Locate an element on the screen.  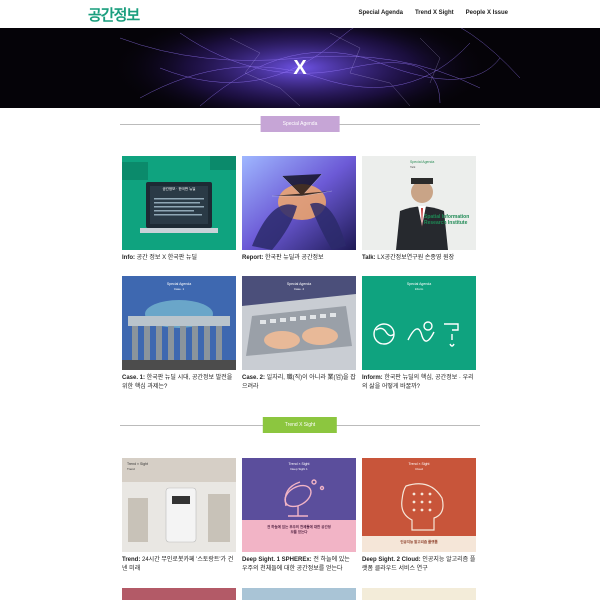
thumb-sub: Case. 2 is located at coordinates (299, 289).